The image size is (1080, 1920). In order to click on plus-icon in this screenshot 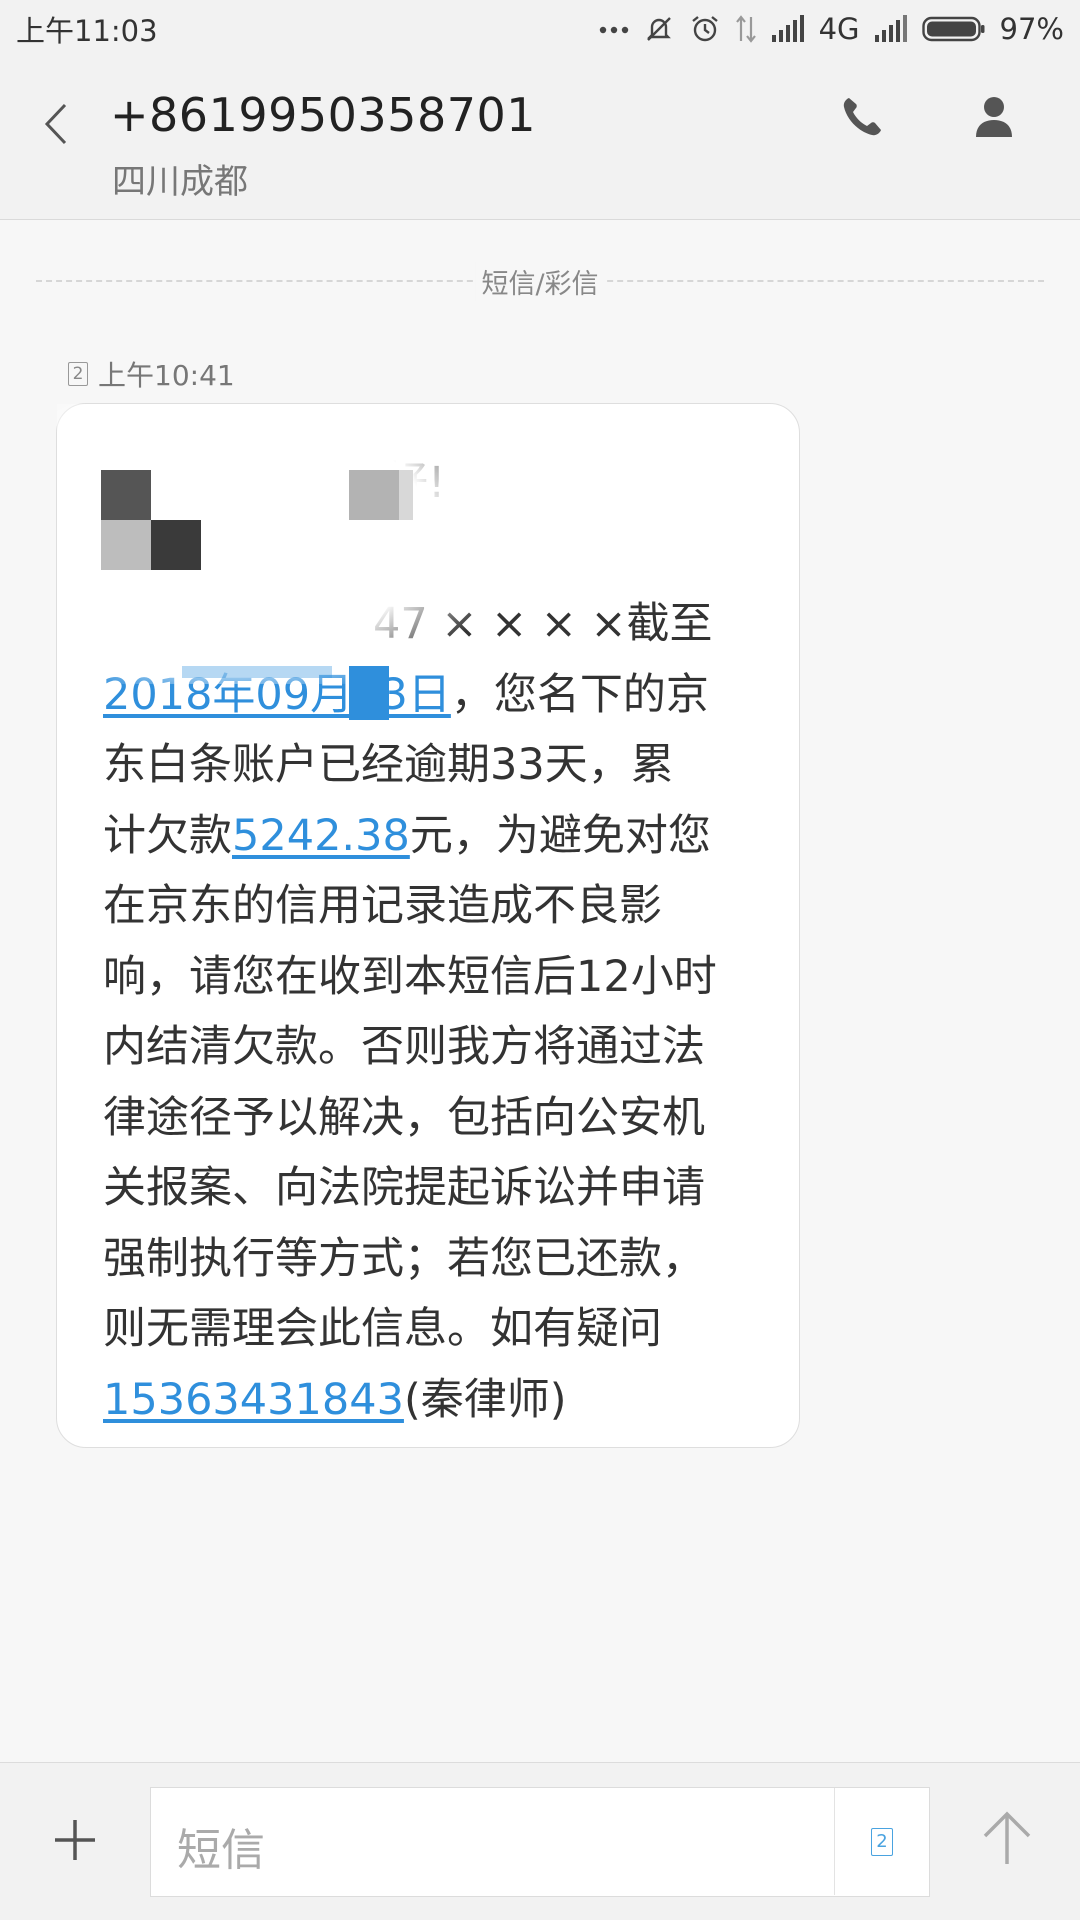, I will do `click(75, 1840)`.